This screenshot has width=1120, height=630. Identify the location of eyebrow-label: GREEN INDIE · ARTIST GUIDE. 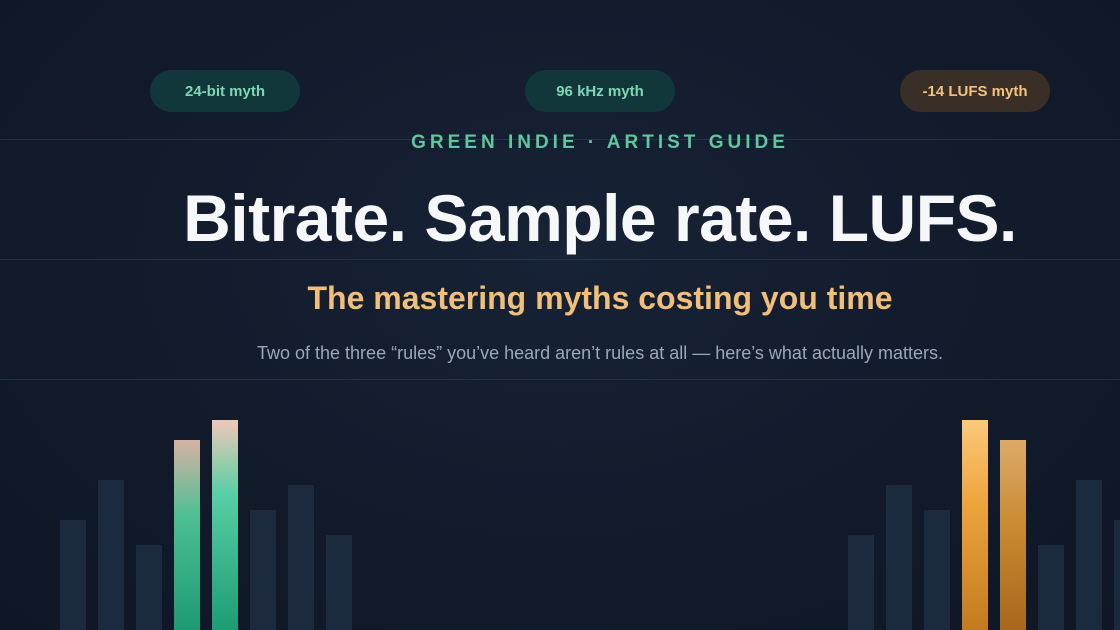
(600, 142).